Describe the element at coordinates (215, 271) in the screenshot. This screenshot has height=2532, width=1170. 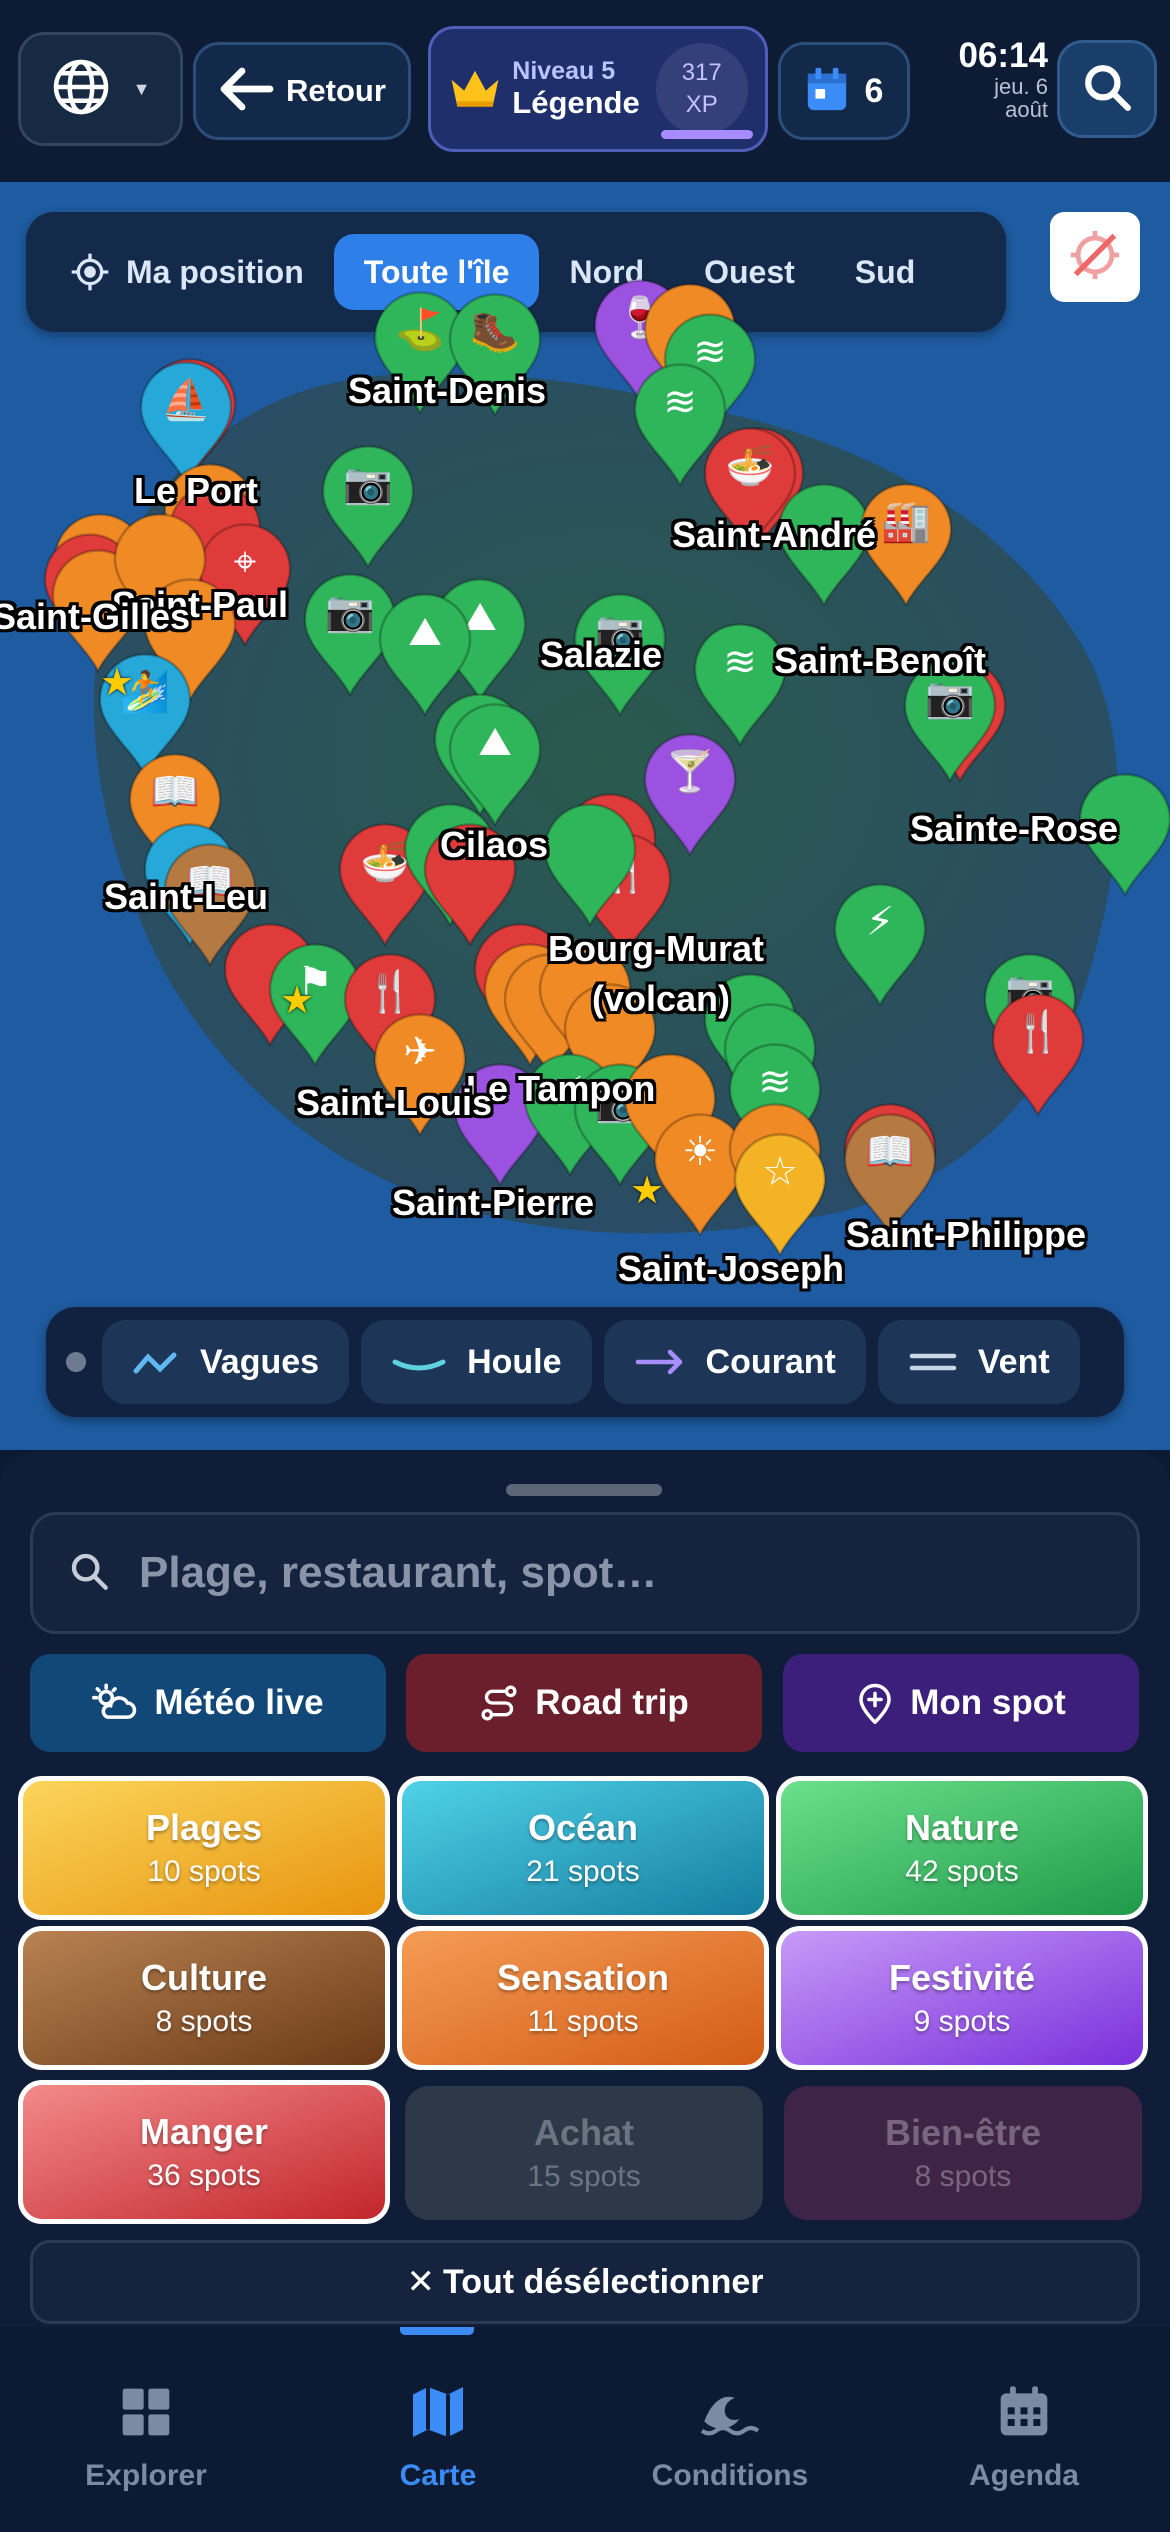
I see `region-tab-label: Ma position` at that location.